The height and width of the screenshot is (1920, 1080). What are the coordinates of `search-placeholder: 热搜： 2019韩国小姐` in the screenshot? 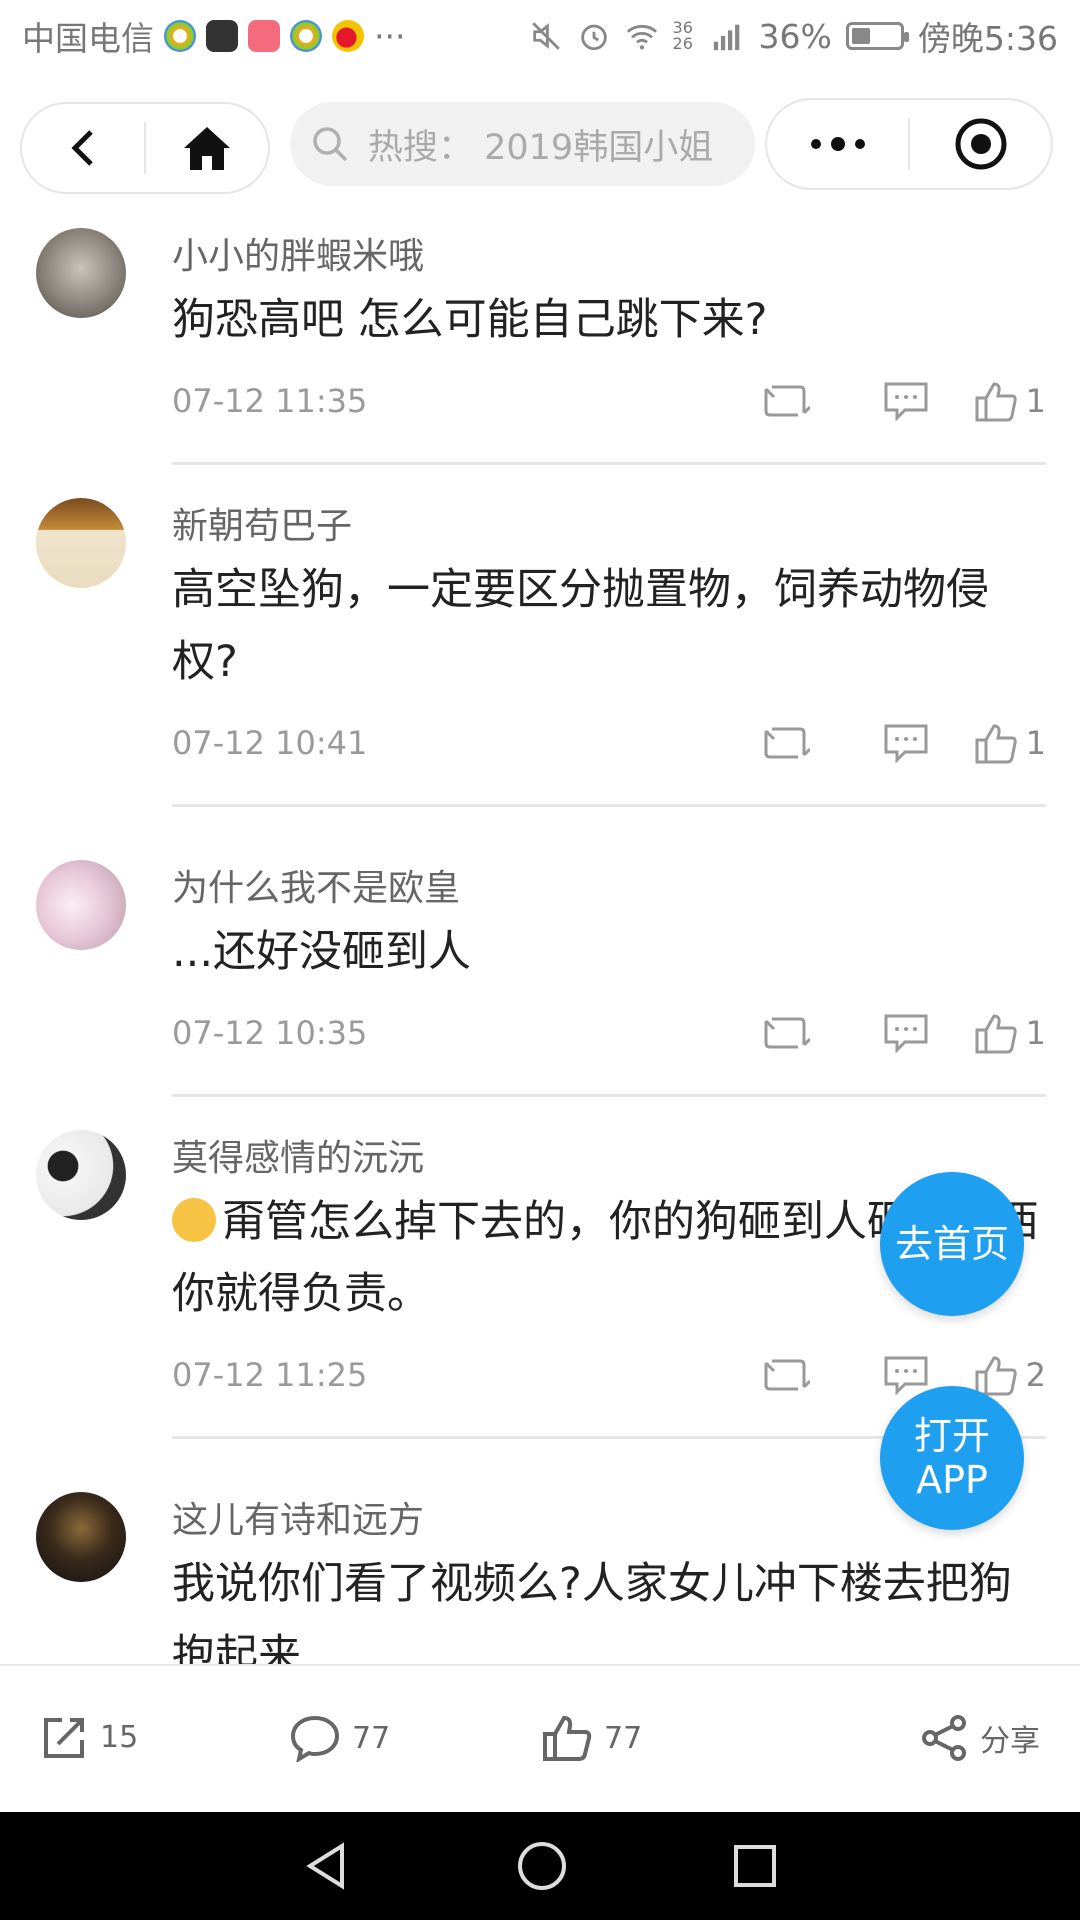 It's located at (541, 147).